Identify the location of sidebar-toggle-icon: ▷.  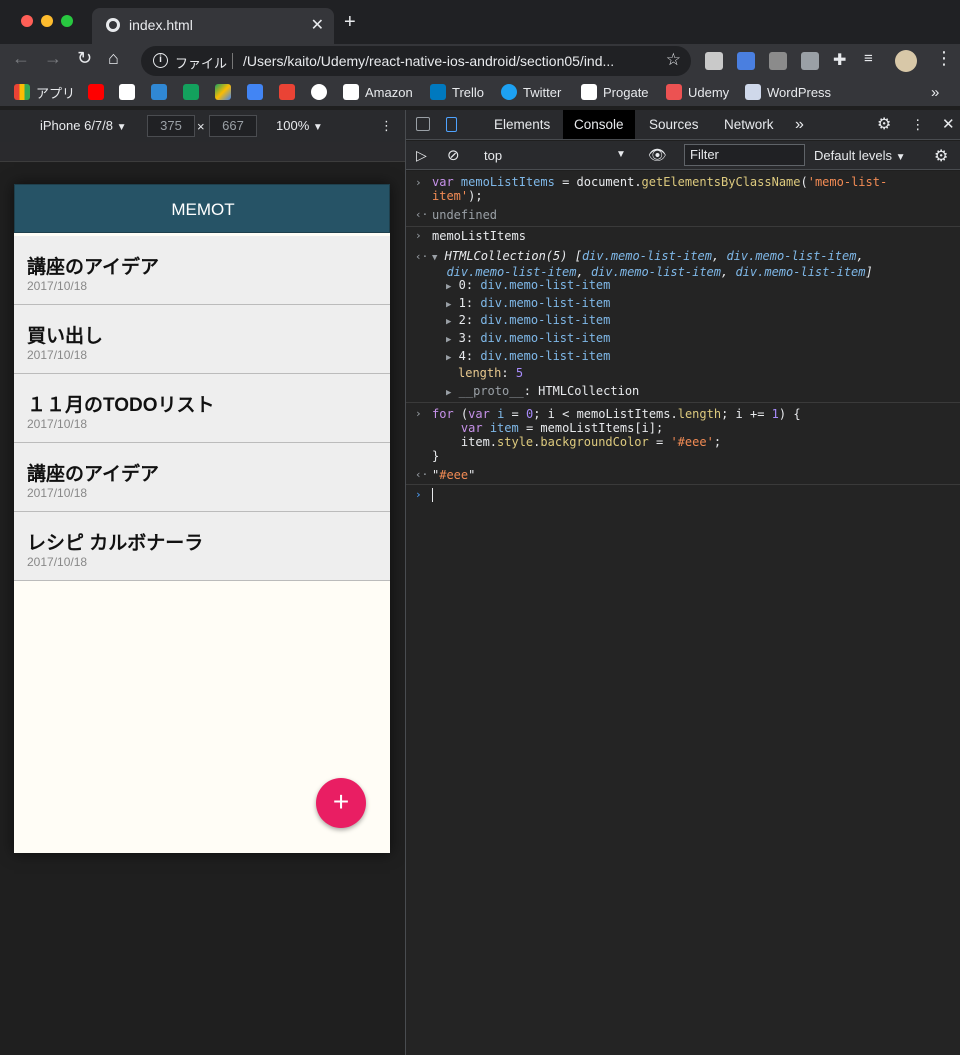
(421, 155).